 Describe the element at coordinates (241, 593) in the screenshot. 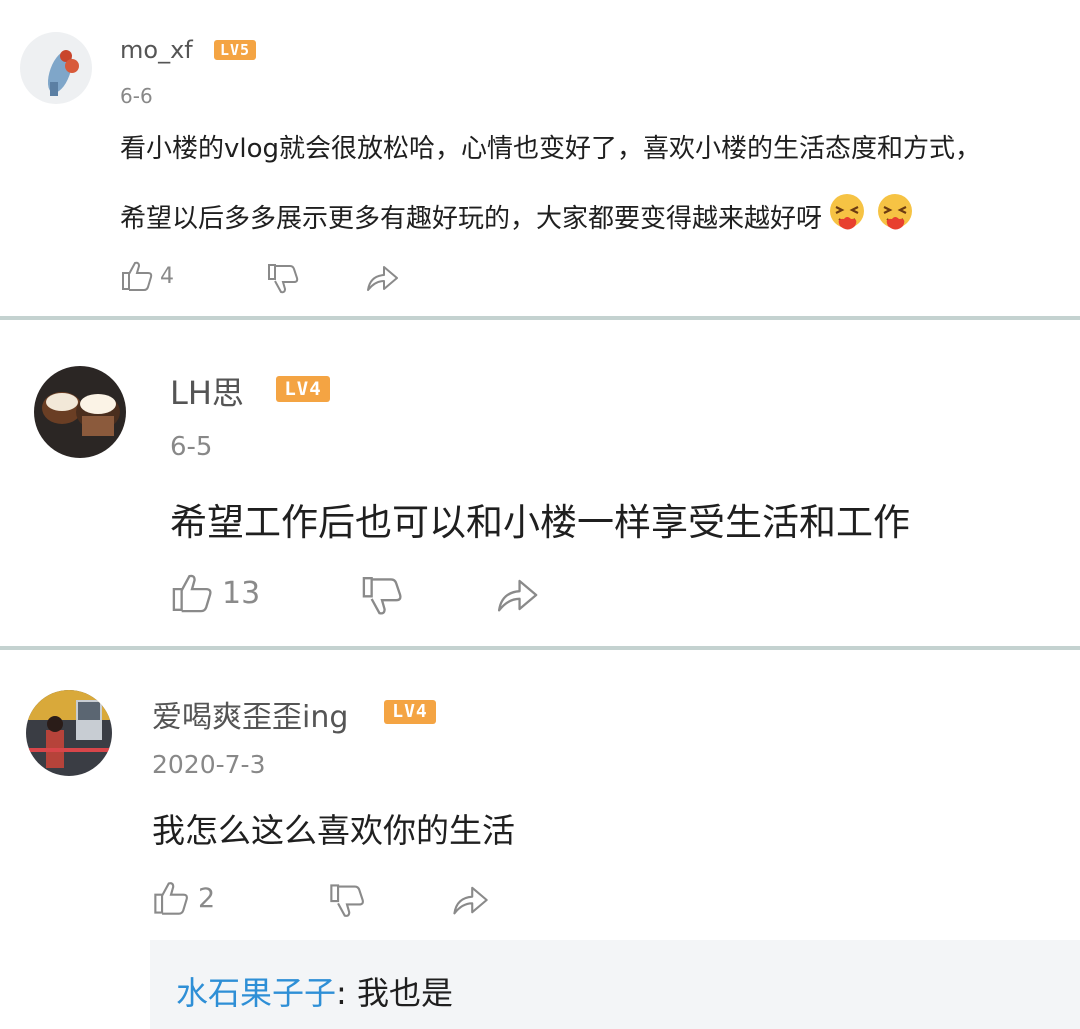

I see `like-count: 13` at that location.